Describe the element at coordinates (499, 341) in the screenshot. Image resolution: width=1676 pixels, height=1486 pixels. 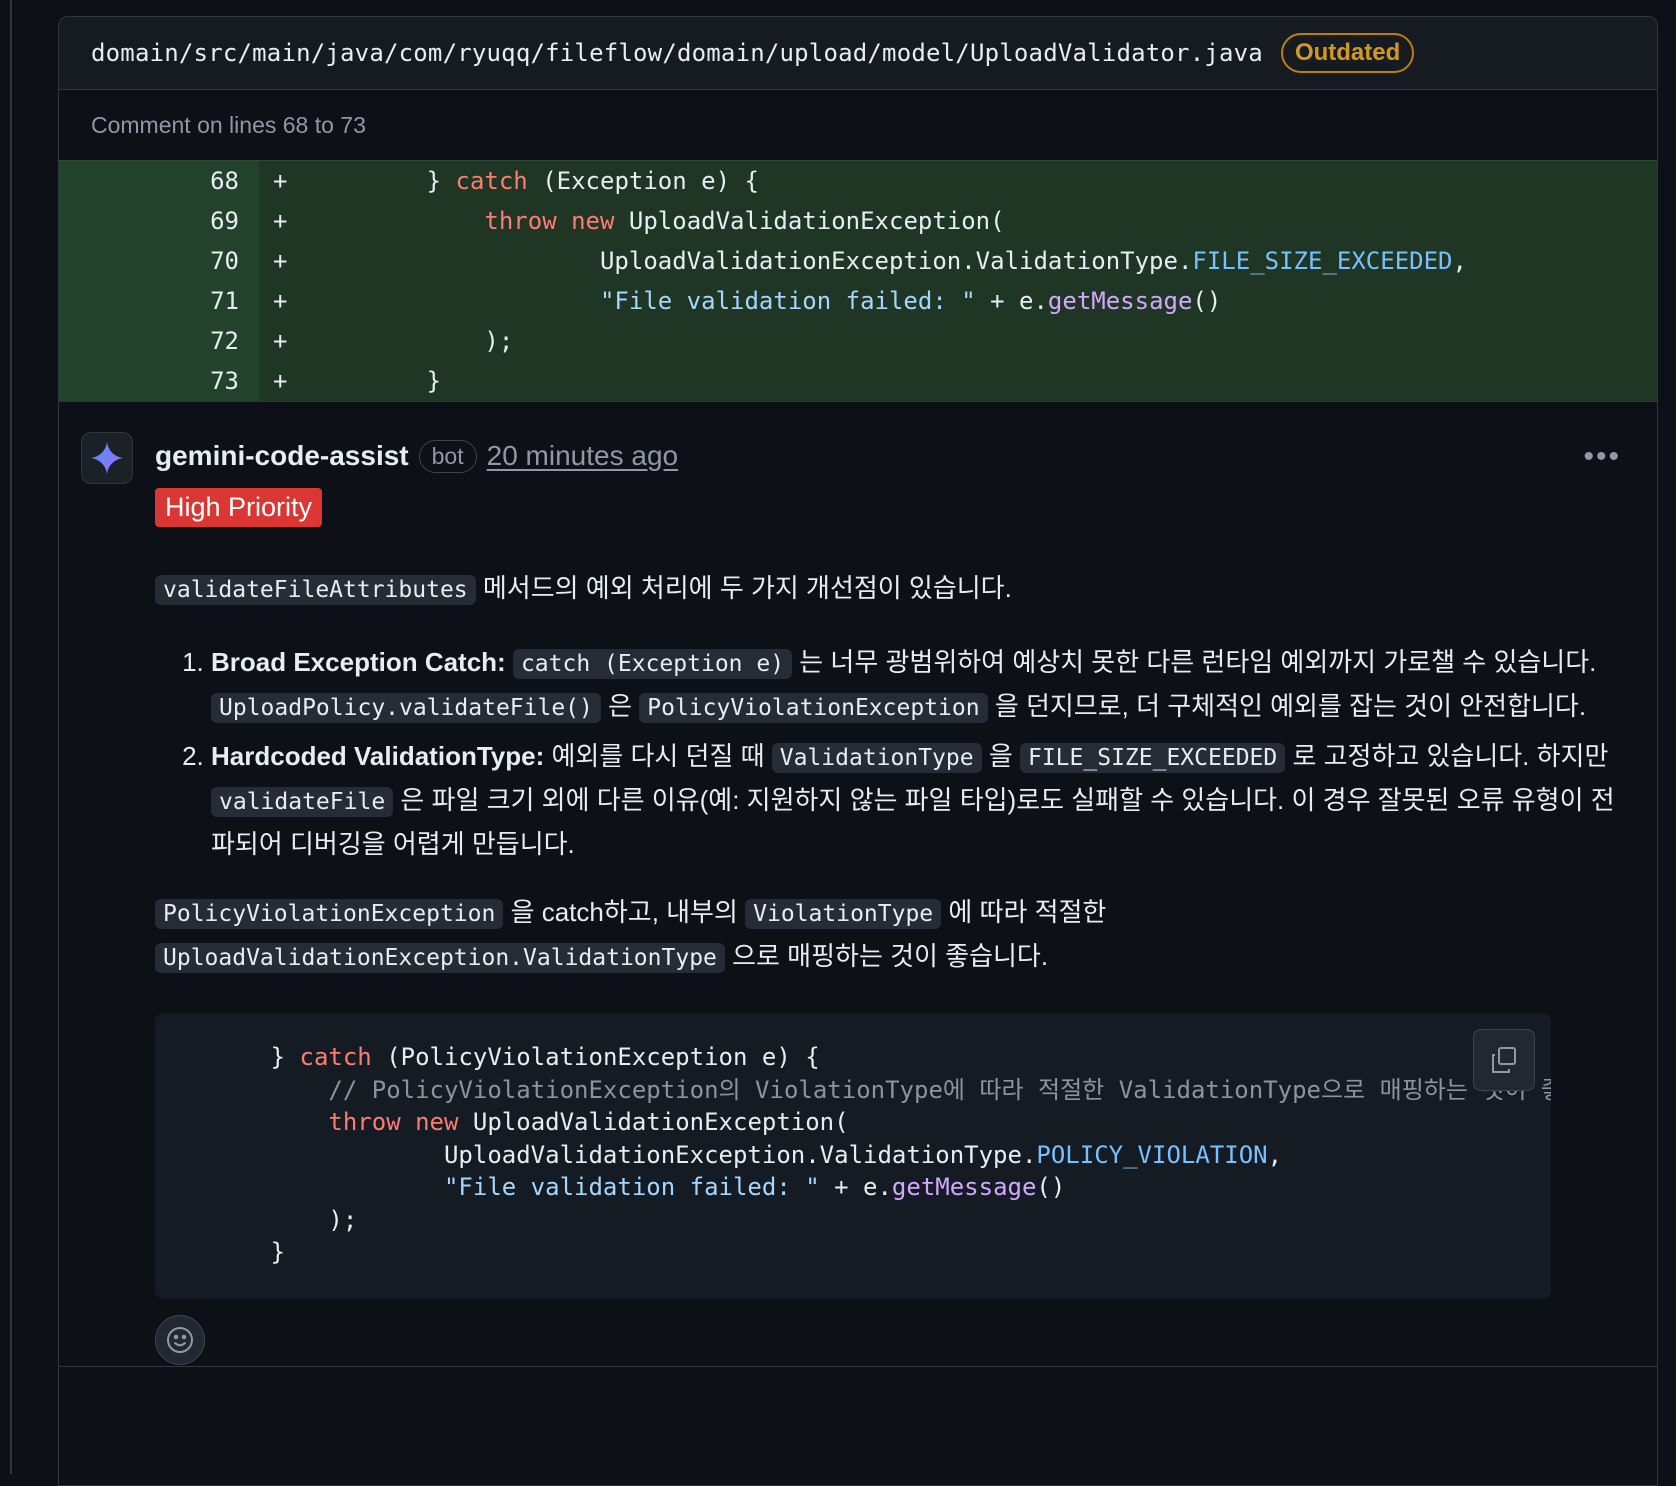
I see `diff-code: );` at that location.